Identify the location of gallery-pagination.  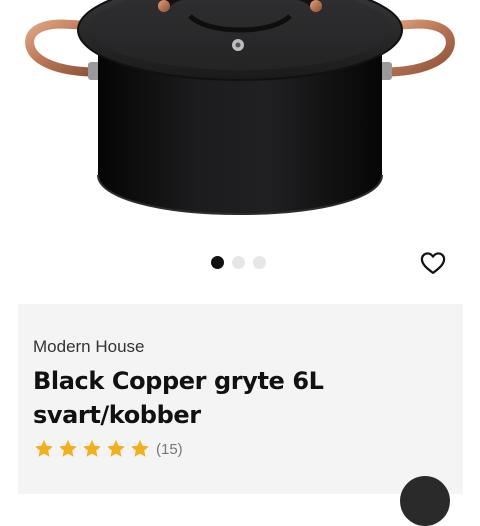
(238, 262).